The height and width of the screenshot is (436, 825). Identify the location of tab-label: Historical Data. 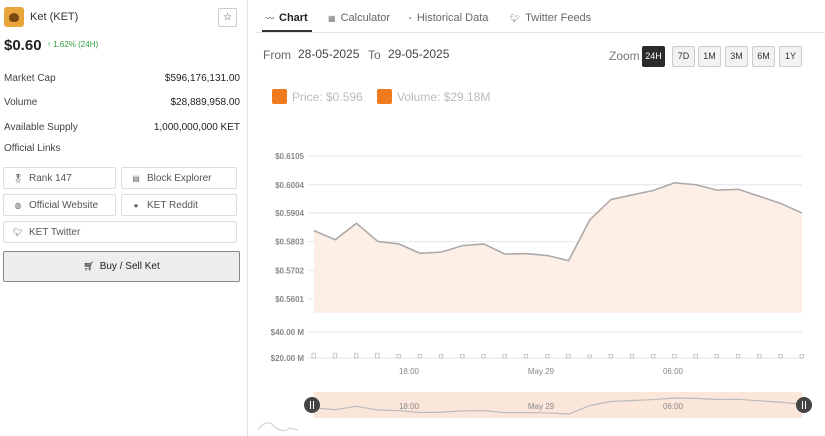
(452, 18).